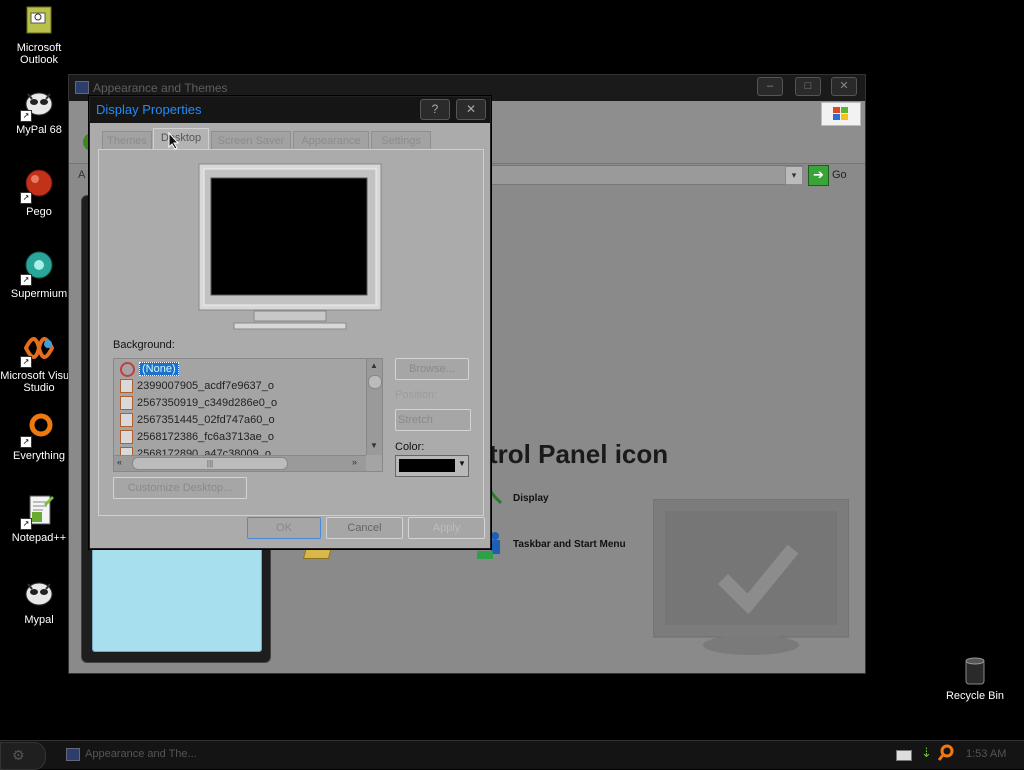  What do you see at coordinates (446, 528) in the screenshot?
I see `apply-button: Apply` at bounding box center [446, 528].